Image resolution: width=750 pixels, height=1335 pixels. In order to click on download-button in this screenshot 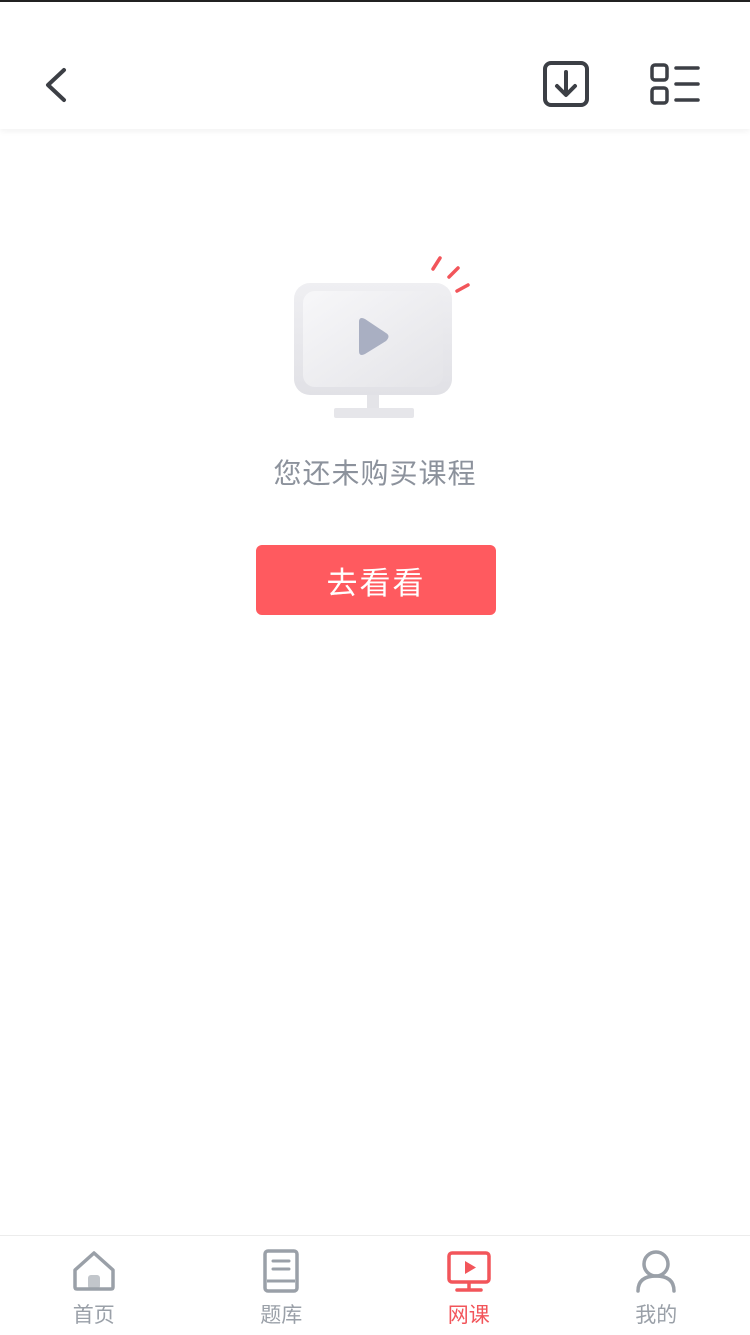, I will do `click(567, 85)`.